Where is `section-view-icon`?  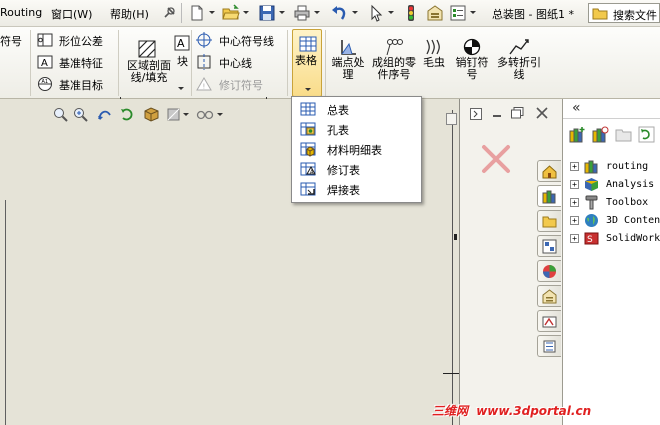 section-view-icon is located at coordinates (173, 114).